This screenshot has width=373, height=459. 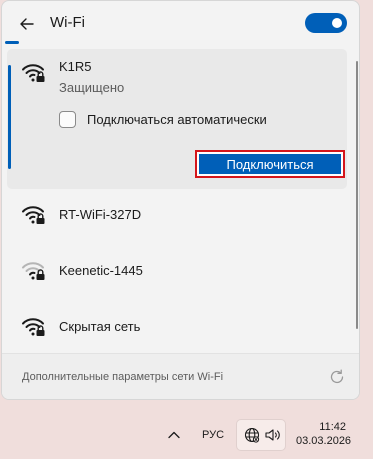 What do you see at coordinates (186, 435) in the screenshot?
I see `taskbar: РУС 11:42 03.03.2026` at bounding box center [186, 435].